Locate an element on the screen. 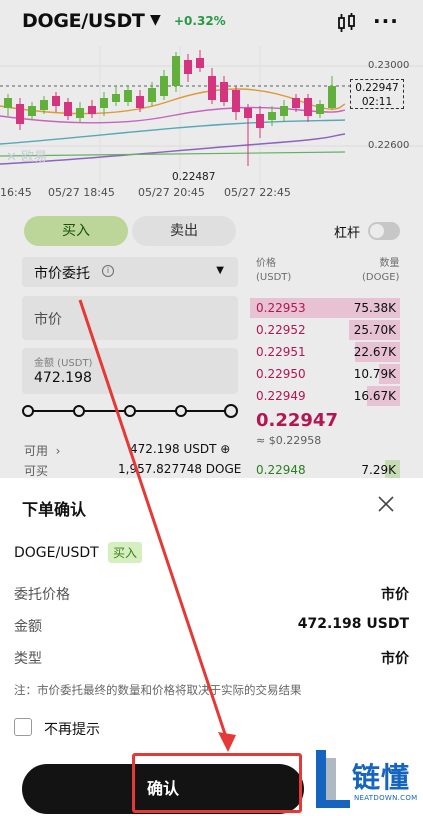 This screenshot has width=423, height=816. row-amount-label: 金额 is located at coordinates (28, 627).